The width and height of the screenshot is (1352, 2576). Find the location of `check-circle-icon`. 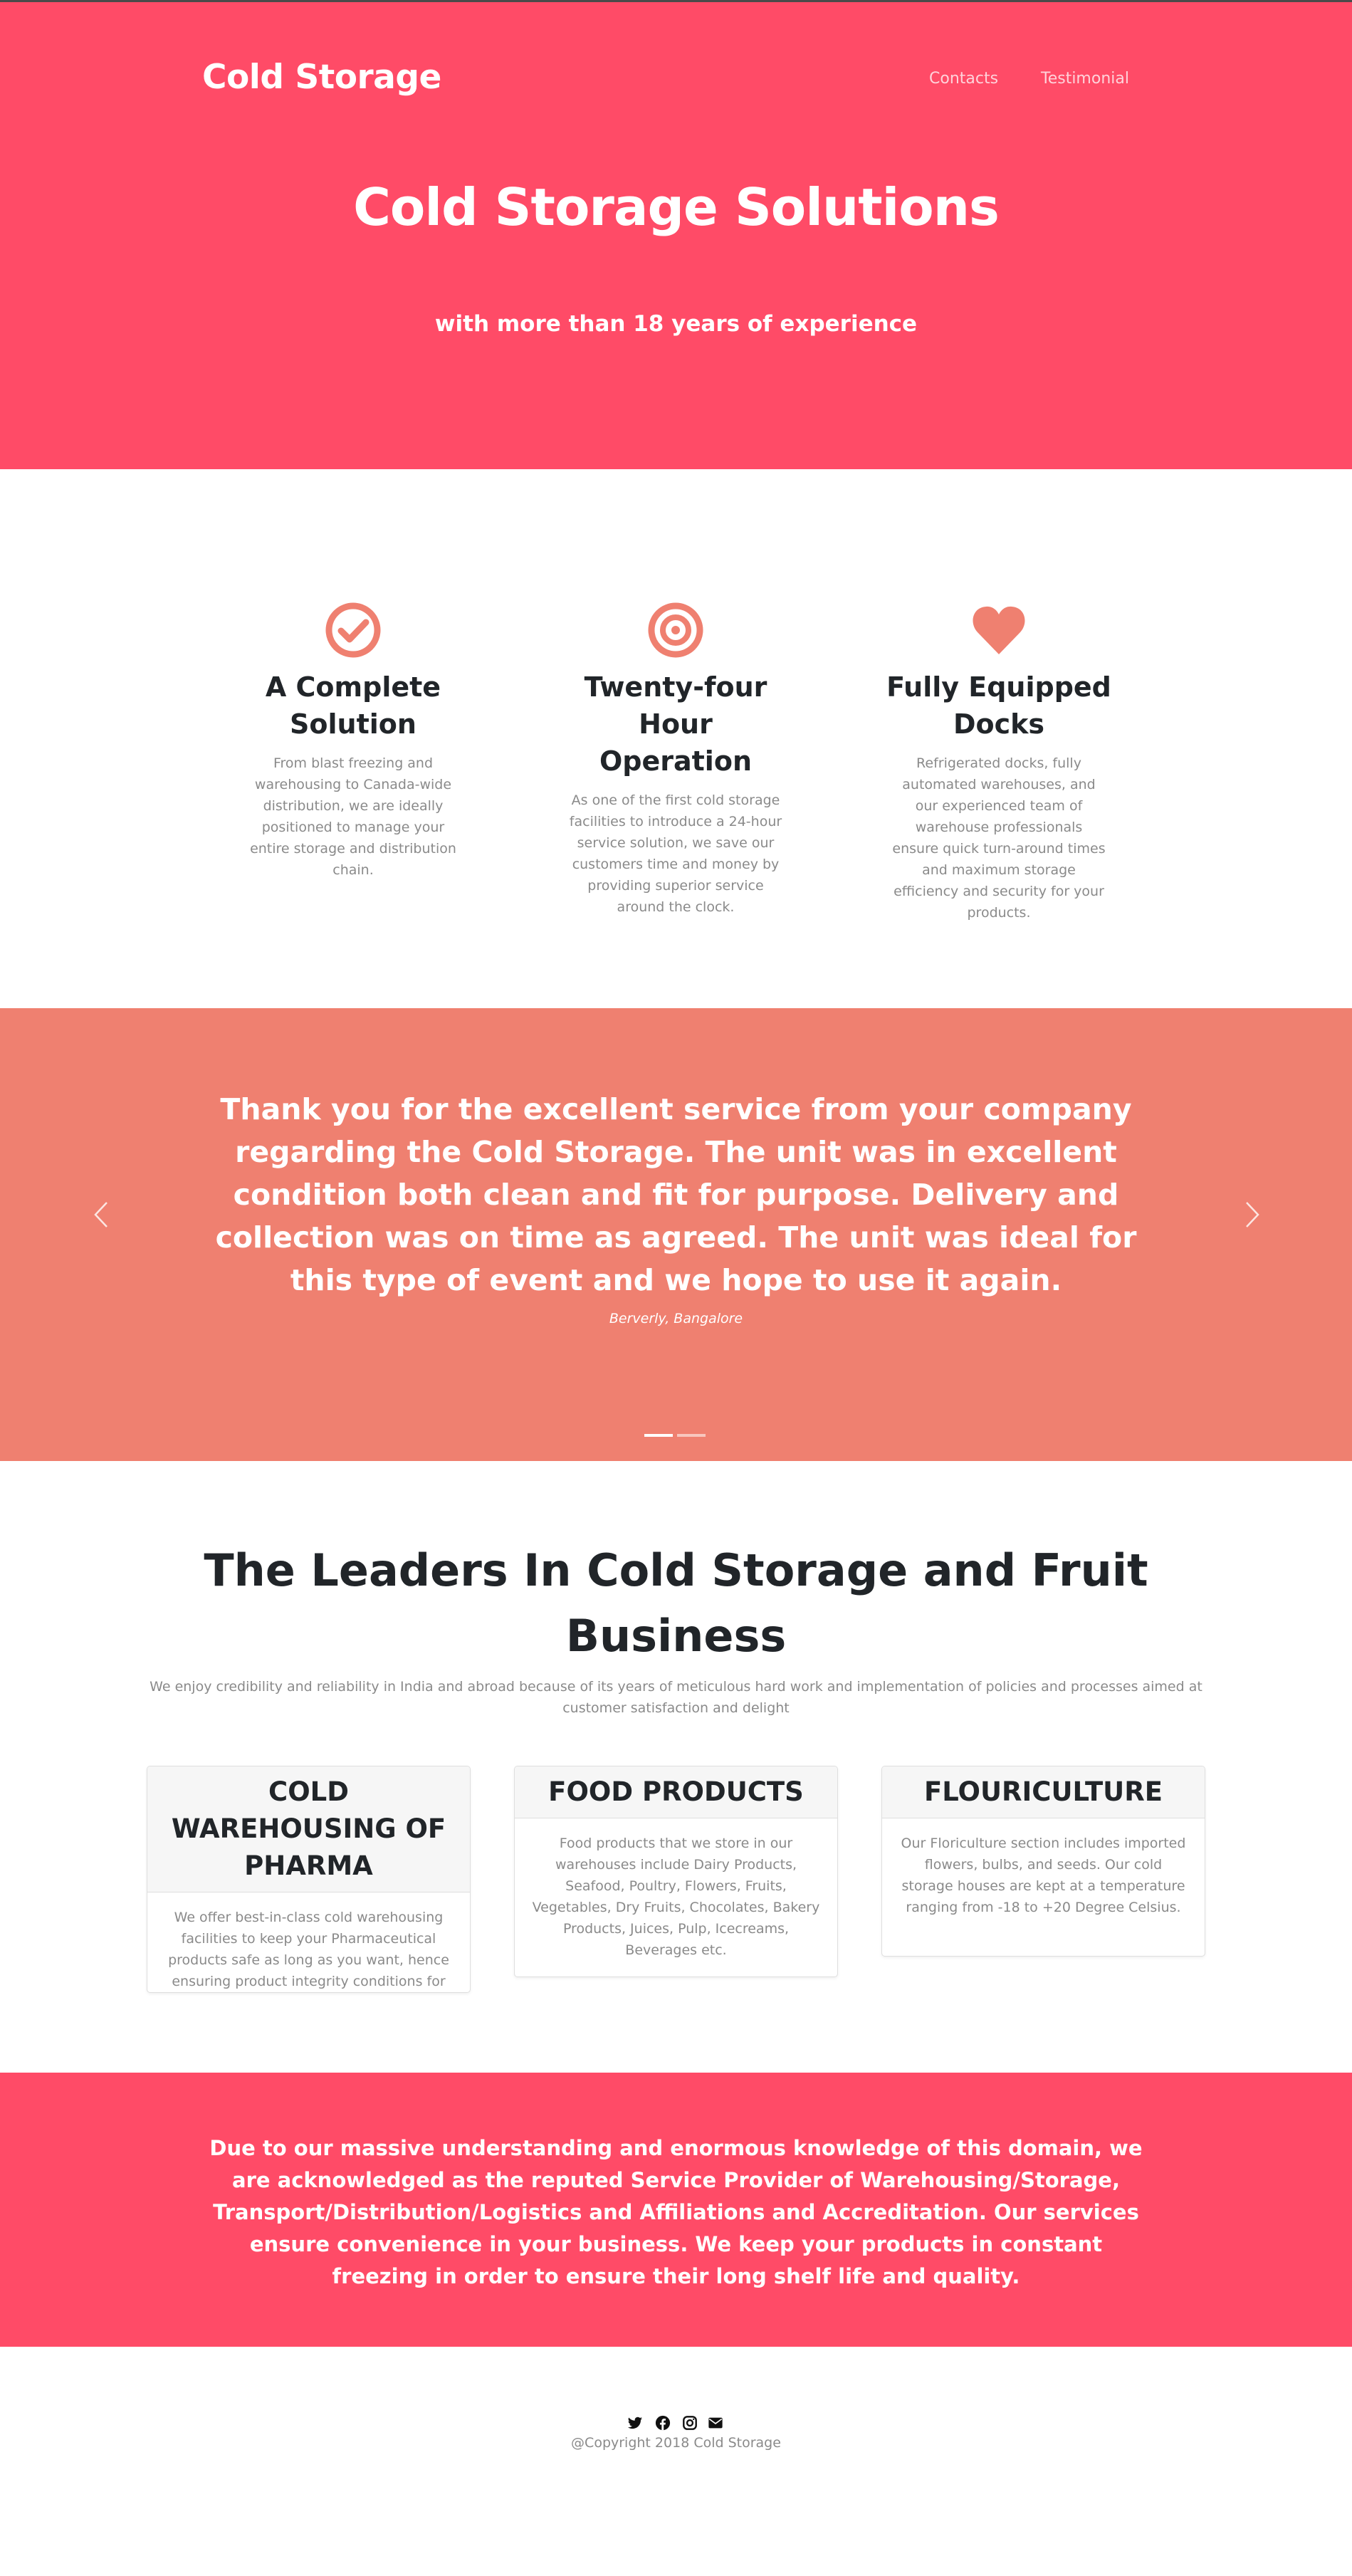

check-circle-icon is located at coordinates (353, 630).